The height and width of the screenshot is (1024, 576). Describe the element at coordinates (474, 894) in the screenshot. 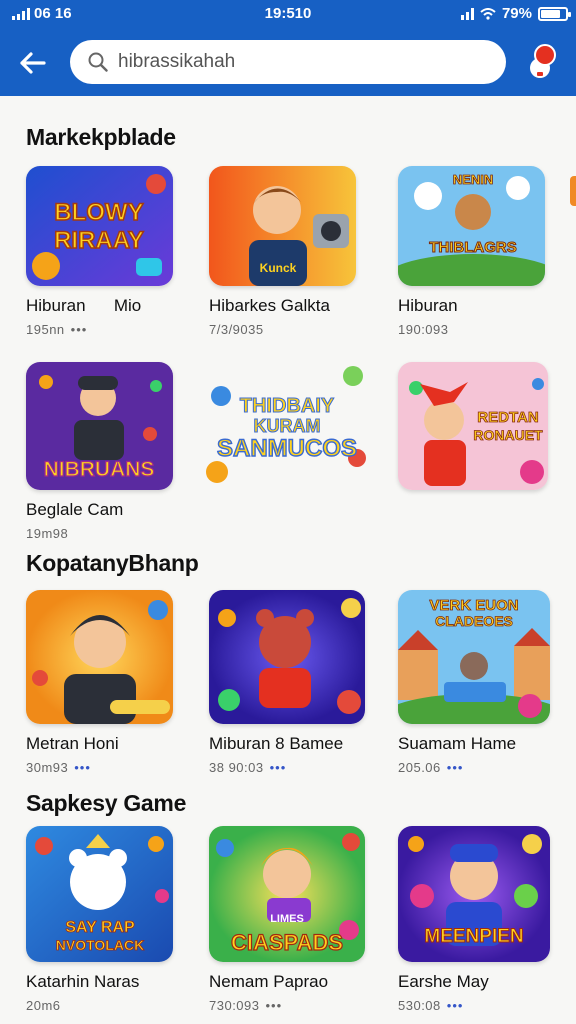

I see `game-thumbnail: MEENPIEN` at that location.